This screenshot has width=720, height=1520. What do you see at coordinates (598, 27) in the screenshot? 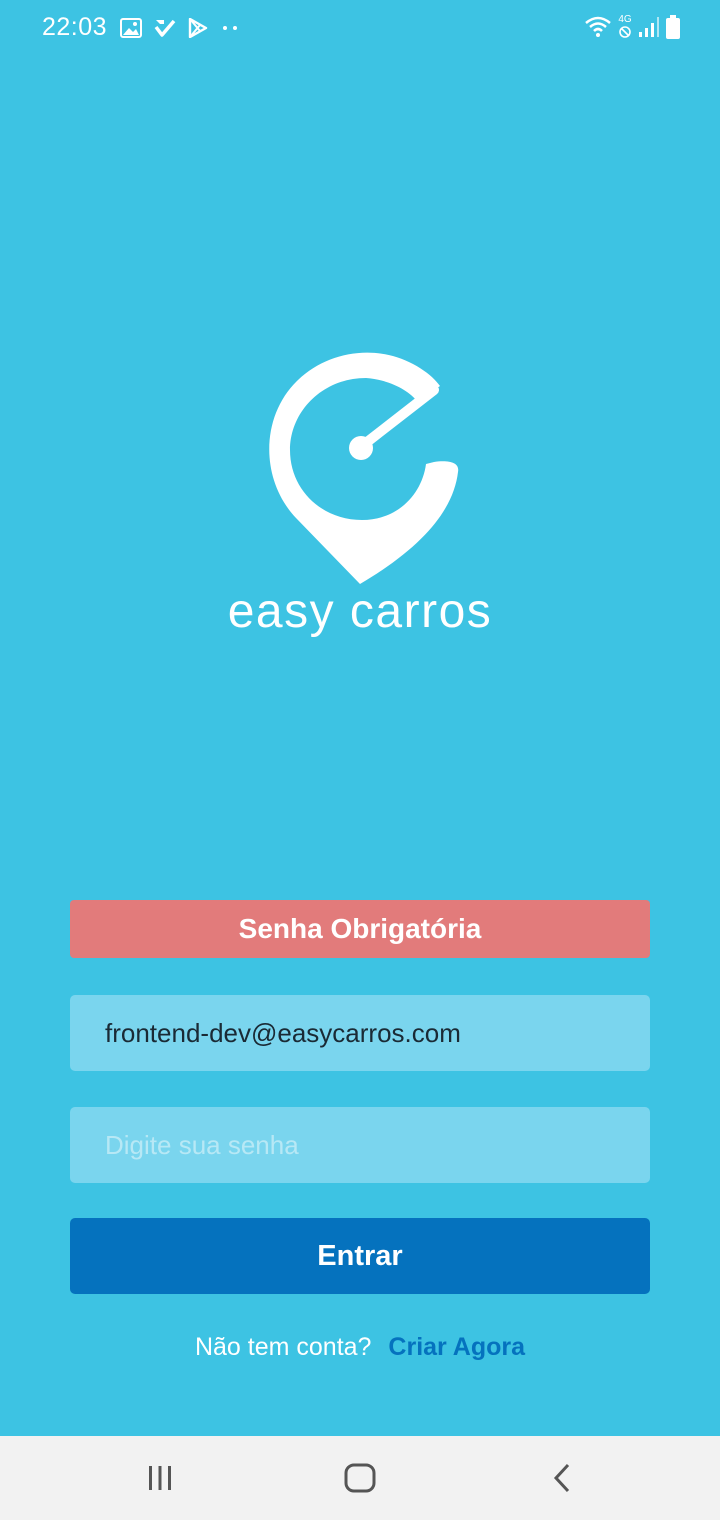
I see `wifi-icon` at bounding box center [598, 27].